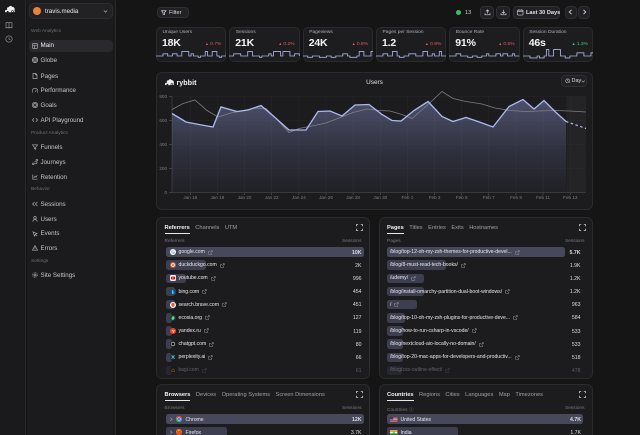  Describe the element at coordinates (272, 196) in the screenshot. I see `svg-text: Jan 22` at that location.